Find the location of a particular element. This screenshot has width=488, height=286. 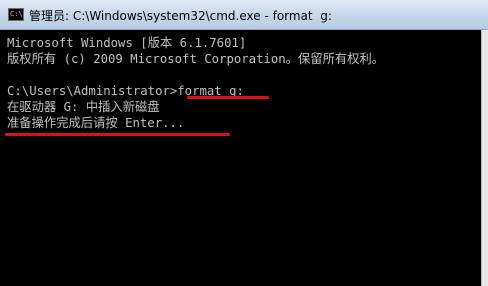

red-underline-command is located at coordinates (228, 97).